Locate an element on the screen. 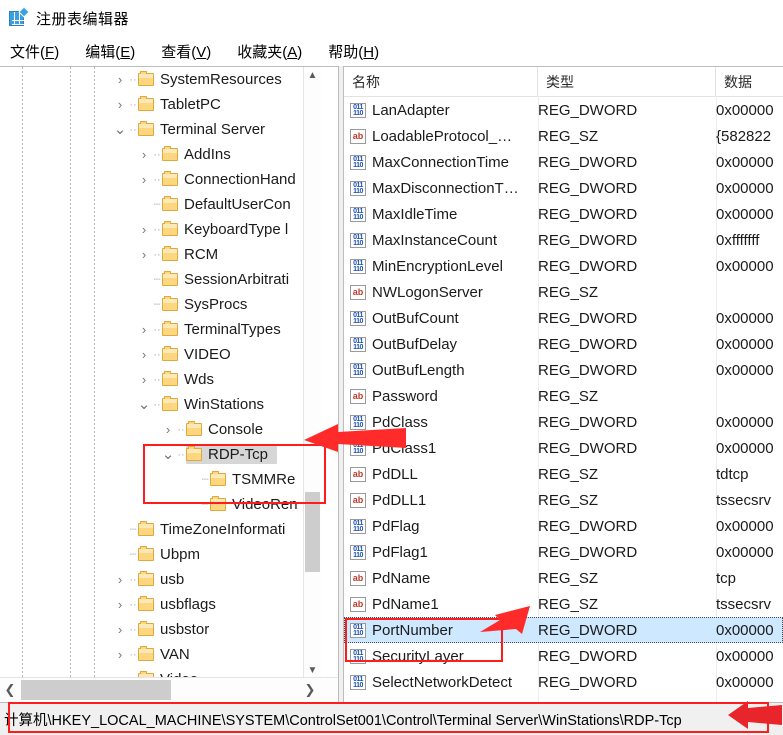  tree-node-content: ConnectionHand is located at coordinates (231, 179).